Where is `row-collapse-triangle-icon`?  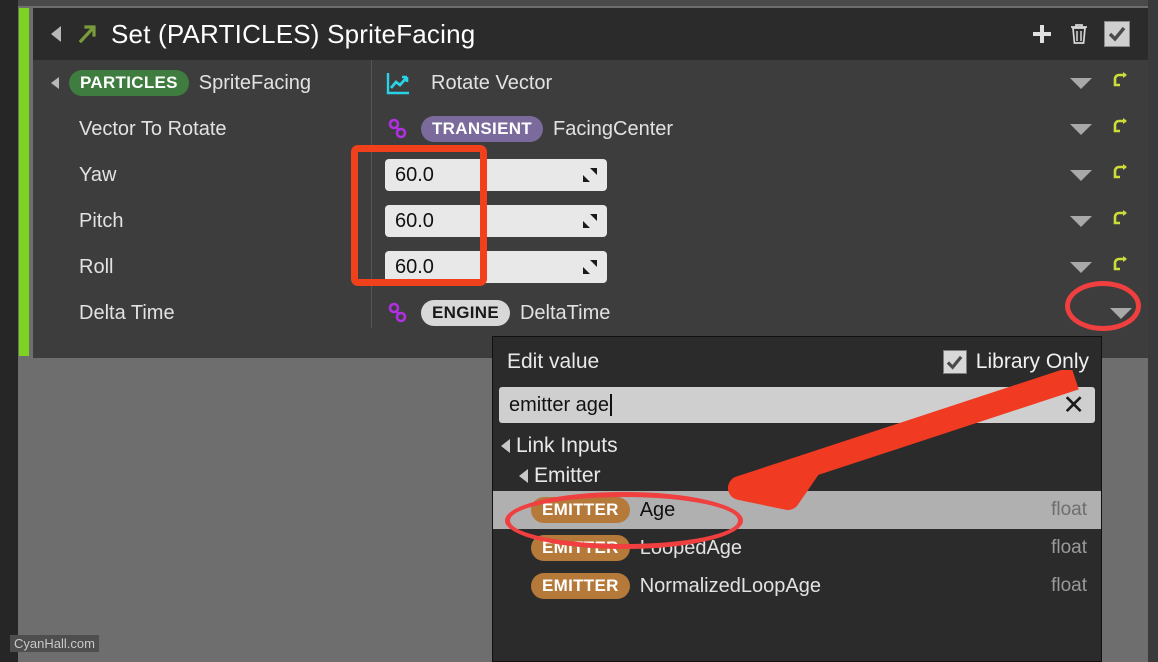 row-collapse-triangle-icon is located at coordinates (55, 83).